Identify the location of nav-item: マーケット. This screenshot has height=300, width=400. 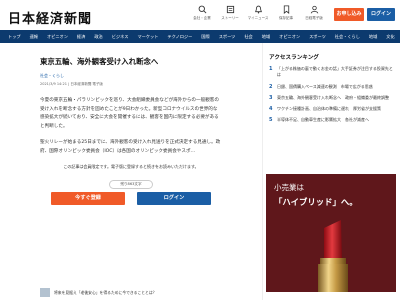
(147, 37).